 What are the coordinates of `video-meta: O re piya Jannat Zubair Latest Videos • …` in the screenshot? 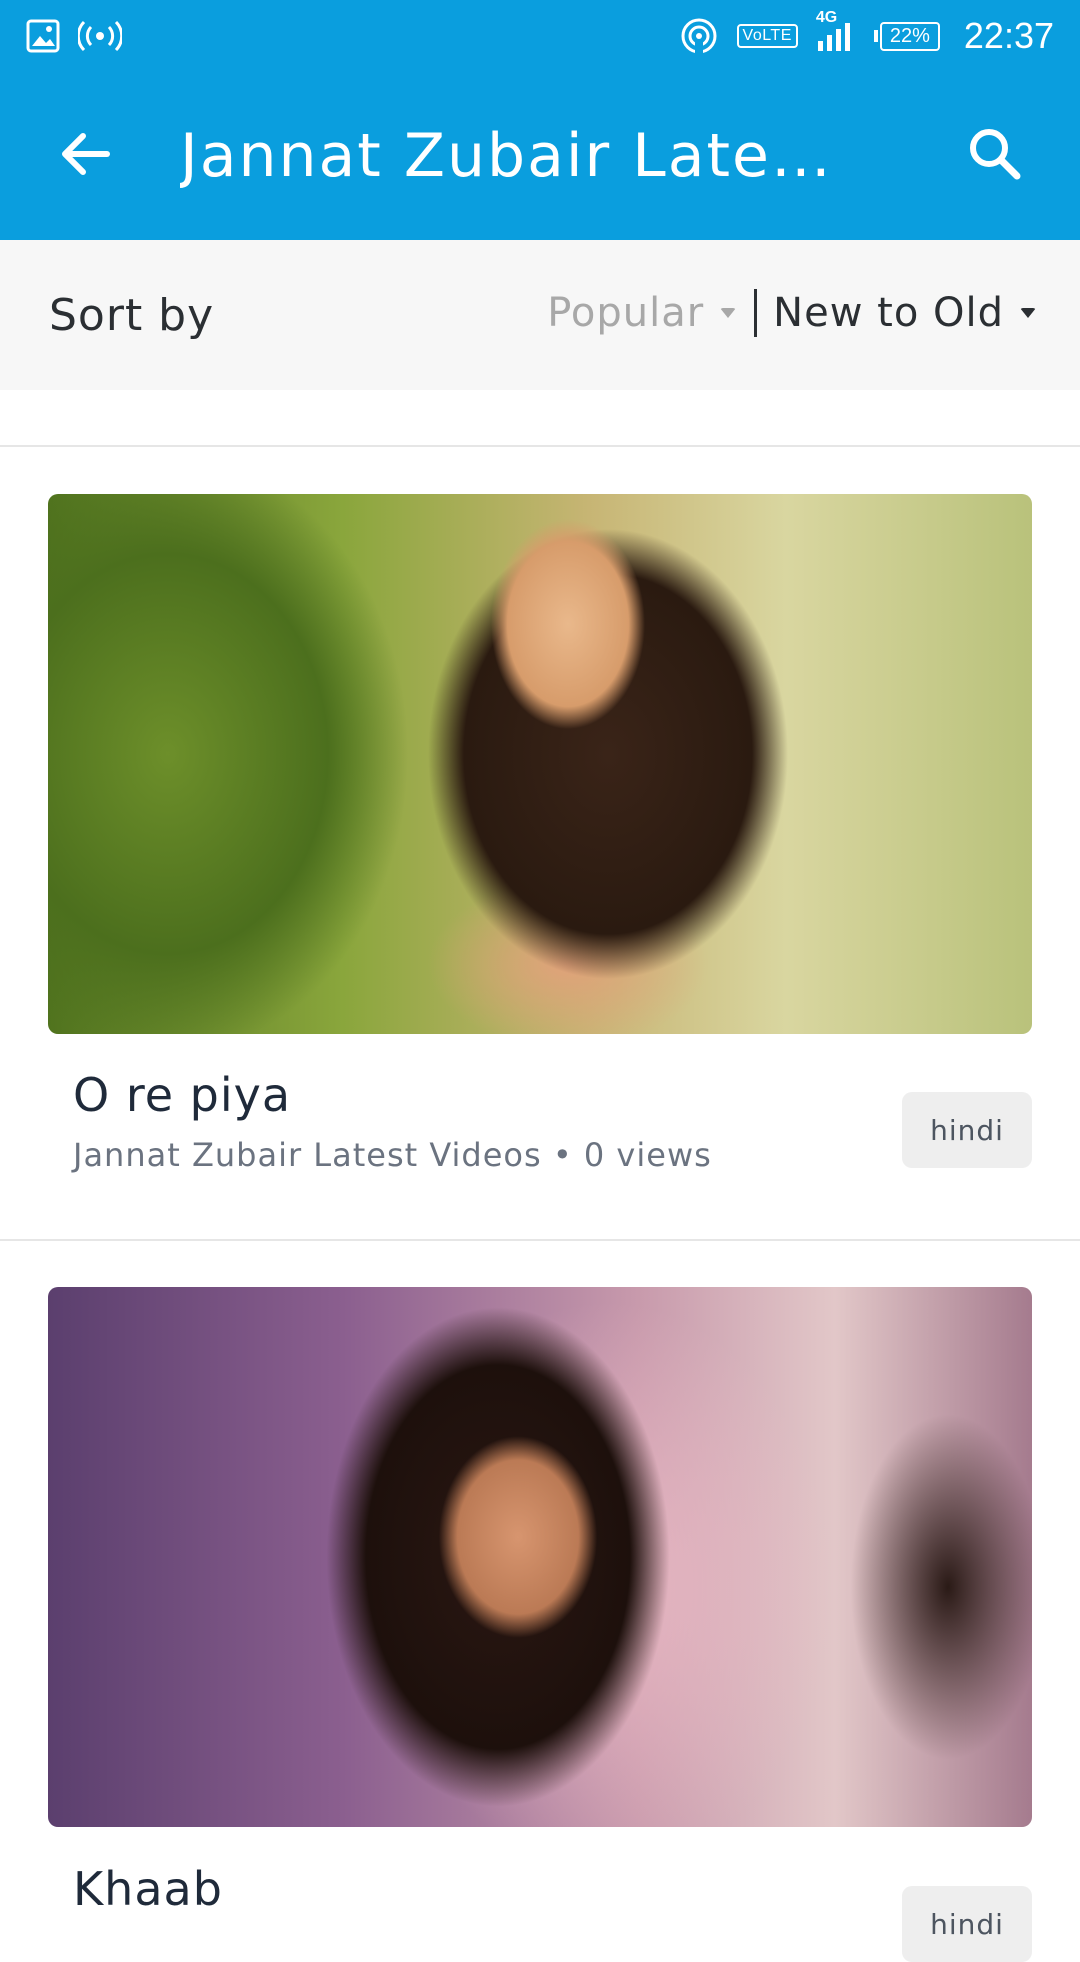 It's located at (392, 1121).